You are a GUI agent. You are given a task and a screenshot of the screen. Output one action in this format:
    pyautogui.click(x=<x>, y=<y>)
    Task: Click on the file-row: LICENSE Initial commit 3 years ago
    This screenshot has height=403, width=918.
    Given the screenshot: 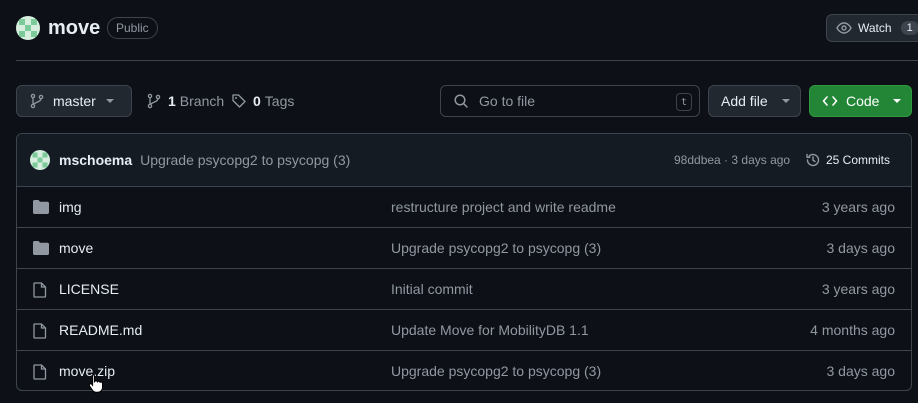 What is the action you would take?
    pyautogui.click(x=464, y=289)
    